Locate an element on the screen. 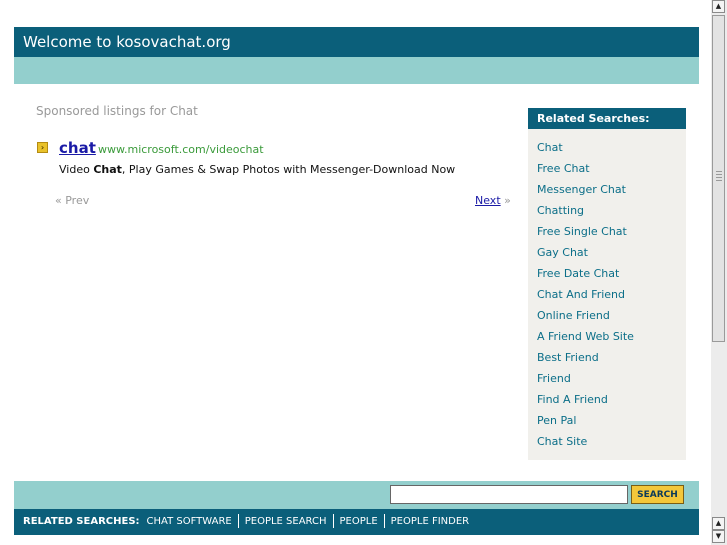 This screenshot has height=545, width=727. sponsored-label: Sponsored listings for Chat is located at coordinates (117, 111).